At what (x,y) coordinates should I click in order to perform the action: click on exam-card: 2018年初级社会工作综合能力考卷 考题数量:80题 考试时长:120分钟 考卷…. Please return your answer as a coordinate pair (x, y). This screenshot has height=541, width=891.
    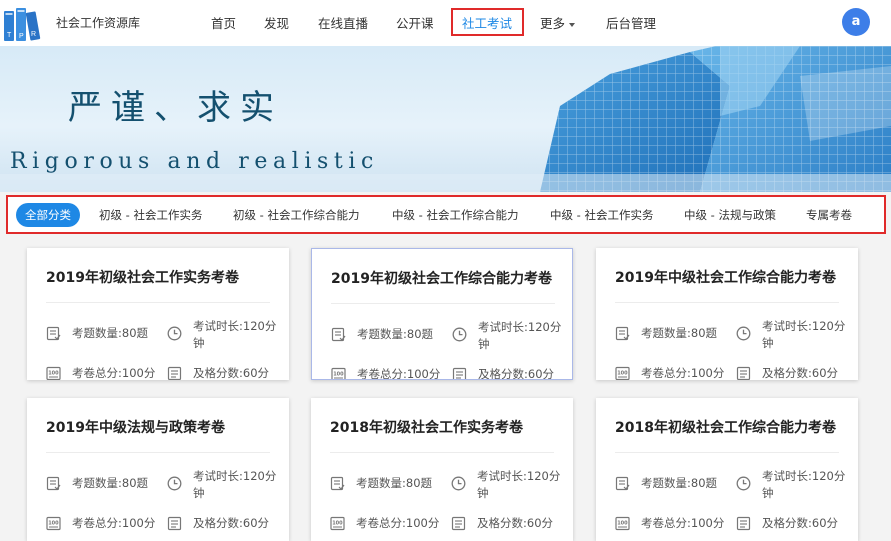
    Looking at the image, I should click on (727, 469).